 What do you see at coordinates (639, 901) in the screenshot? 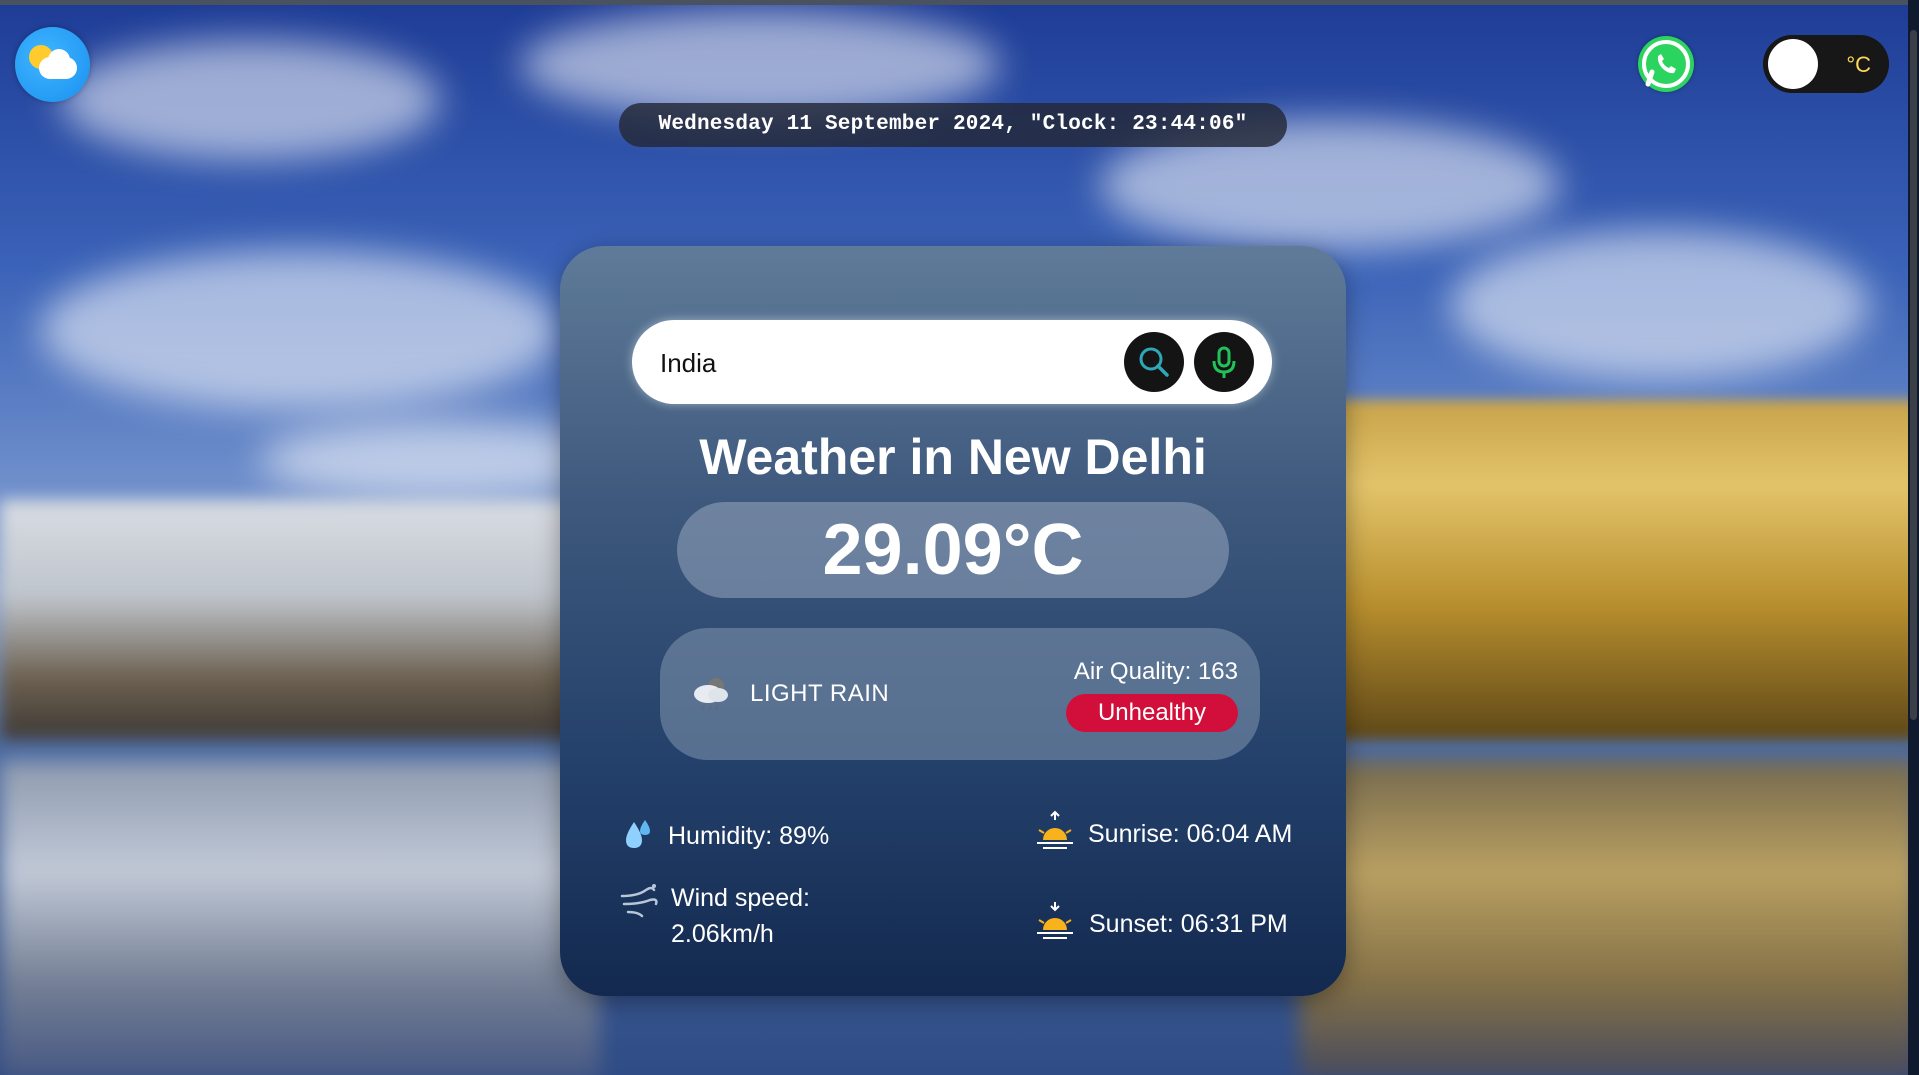
I see `wind-icon` at bounding box center [639, 901].